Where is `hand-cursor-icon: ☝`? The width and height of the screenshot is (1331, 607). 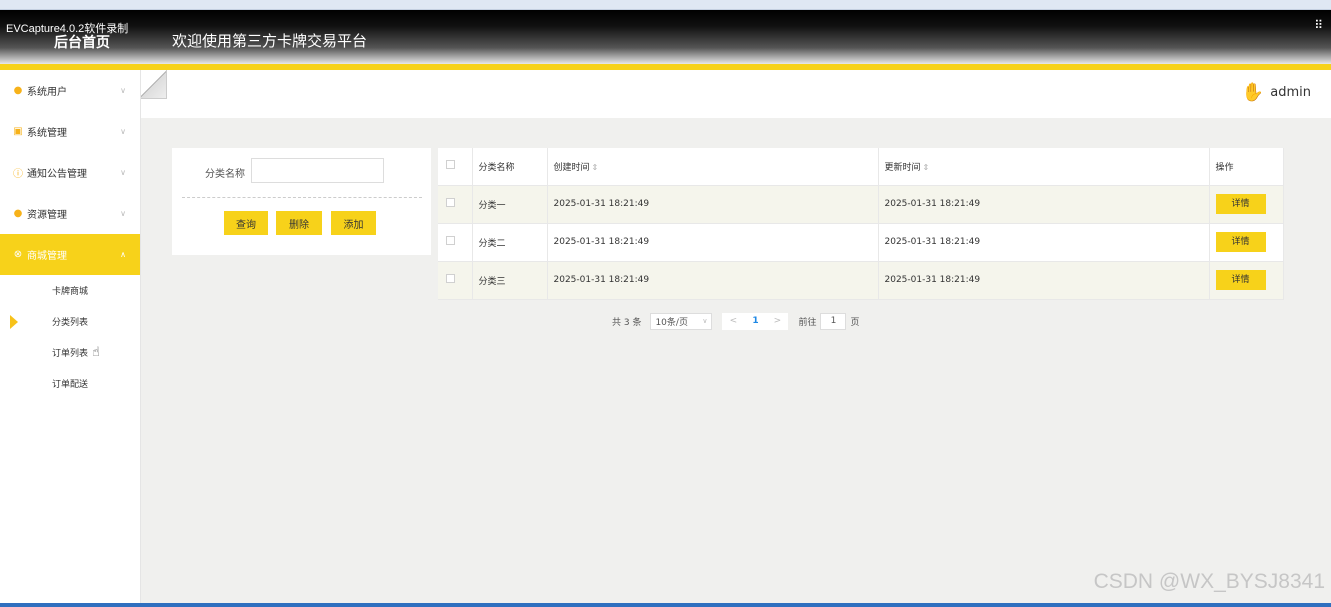
hand-cursor-icon: ☝ is located at coordinates (96, 352).